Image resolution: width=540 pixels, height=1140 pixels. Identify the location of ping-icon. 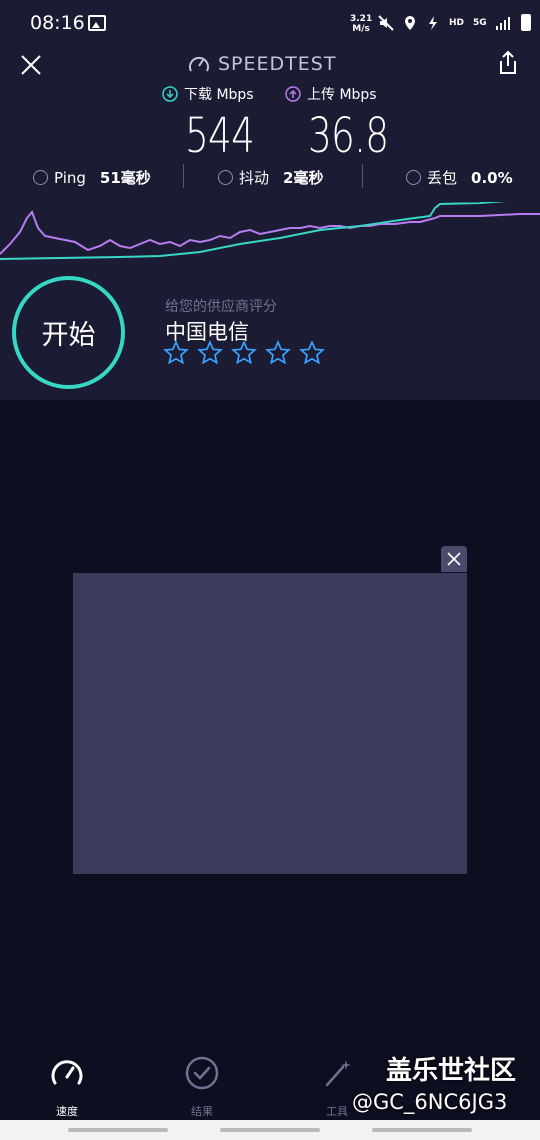
(40, 177).